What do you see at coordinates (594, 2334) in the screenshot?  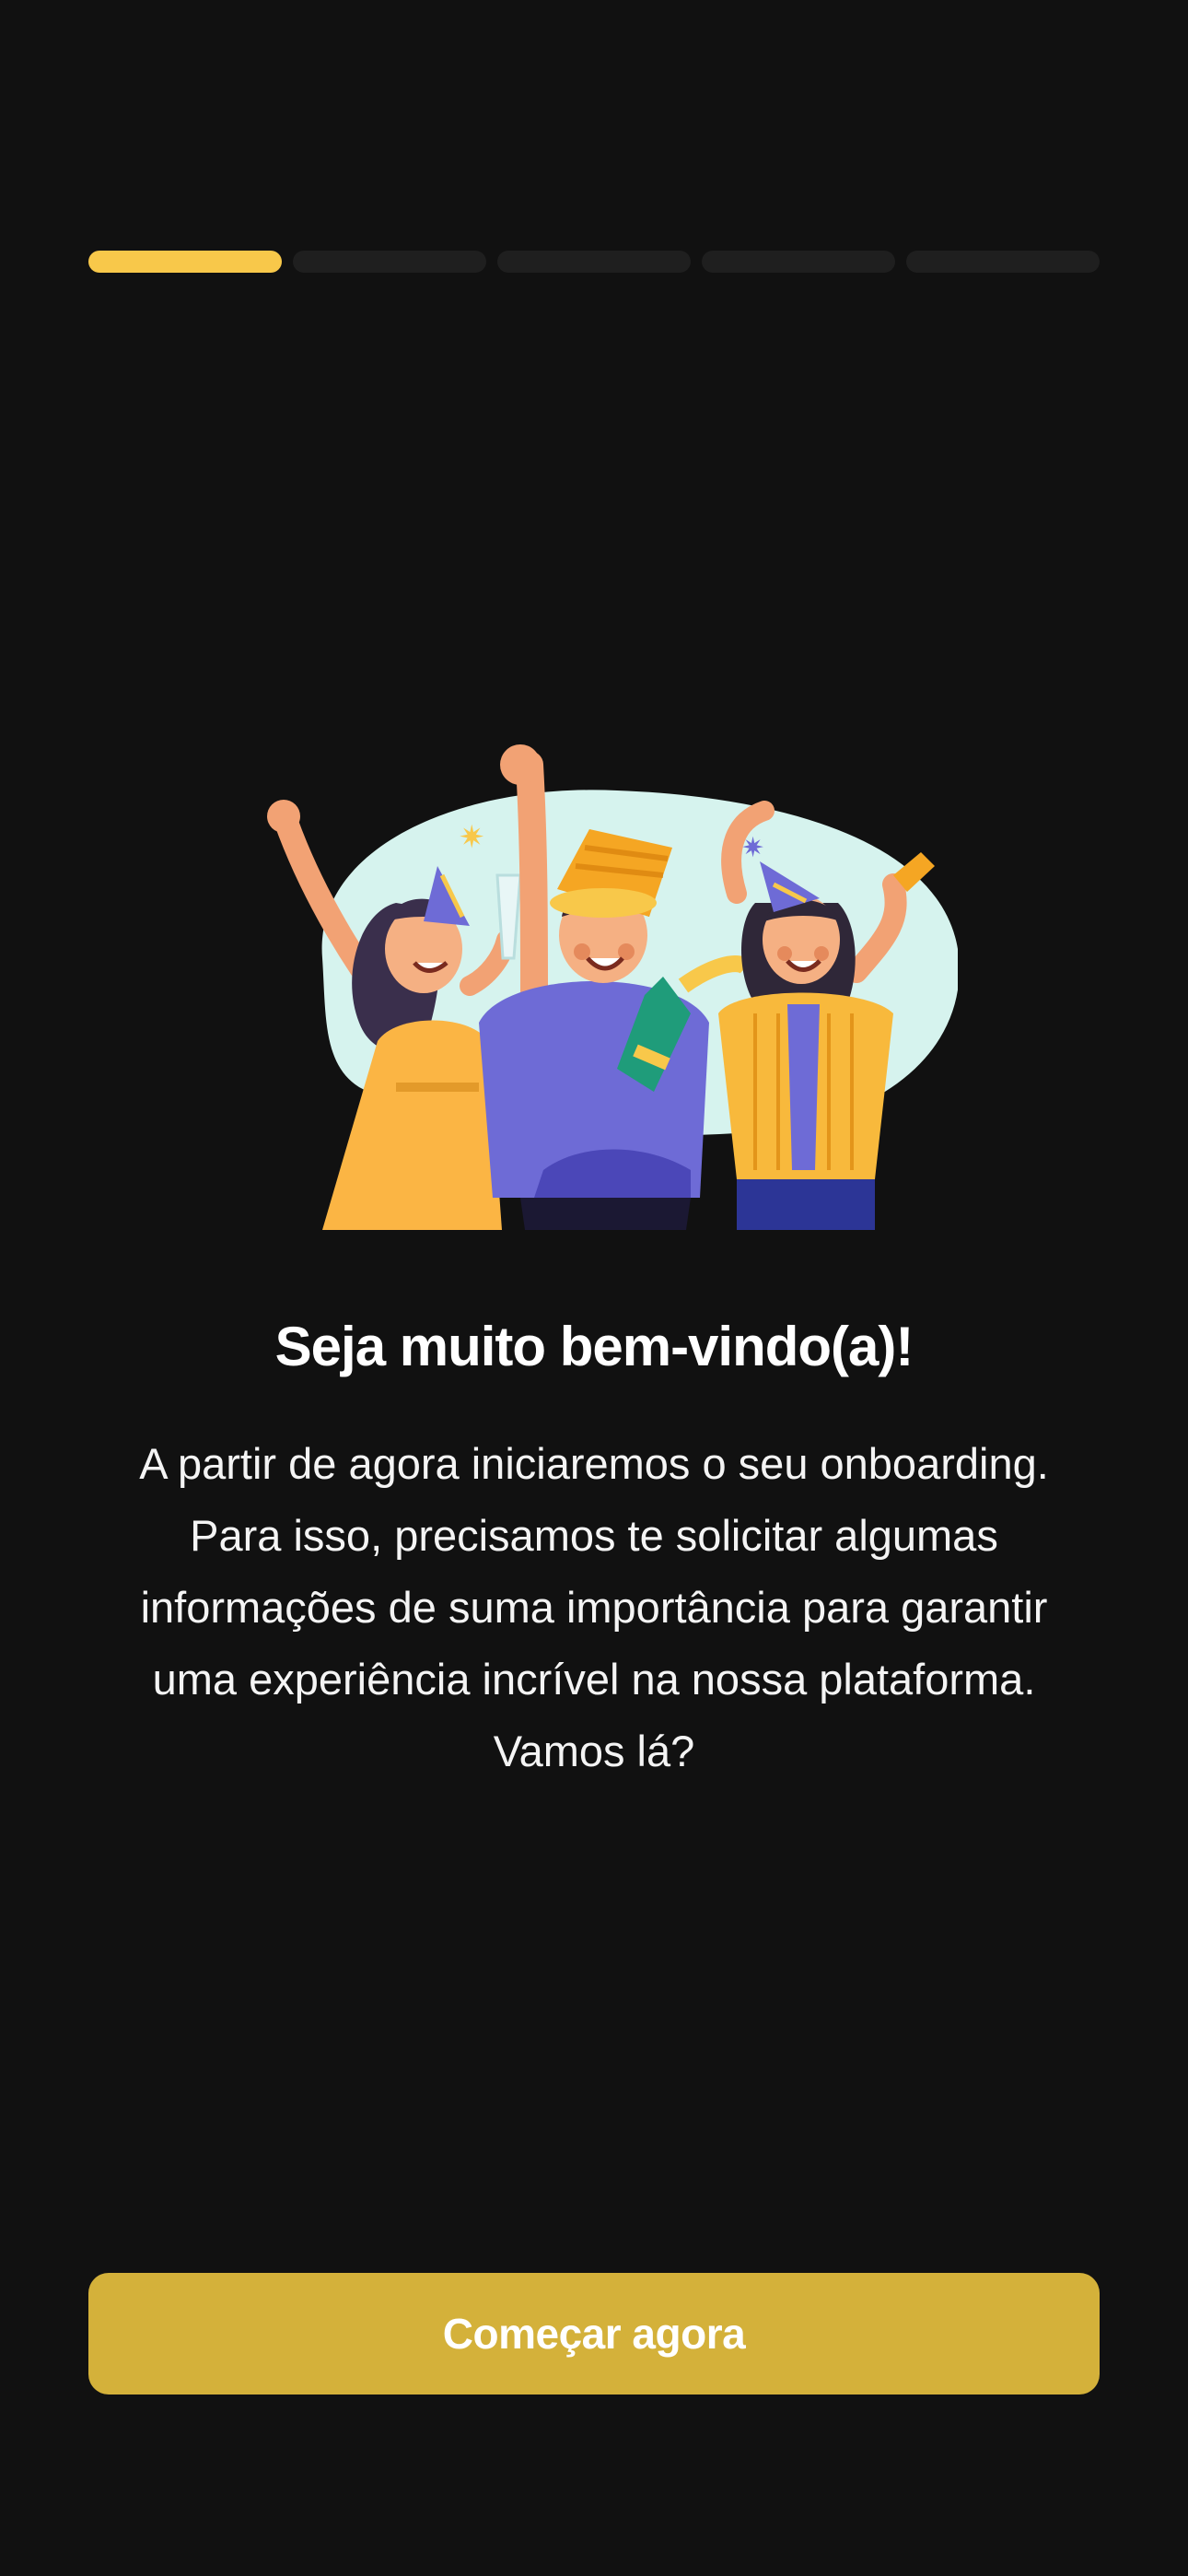 I see `start-now-button: Começar agora` at bounding box center [594, 2334].